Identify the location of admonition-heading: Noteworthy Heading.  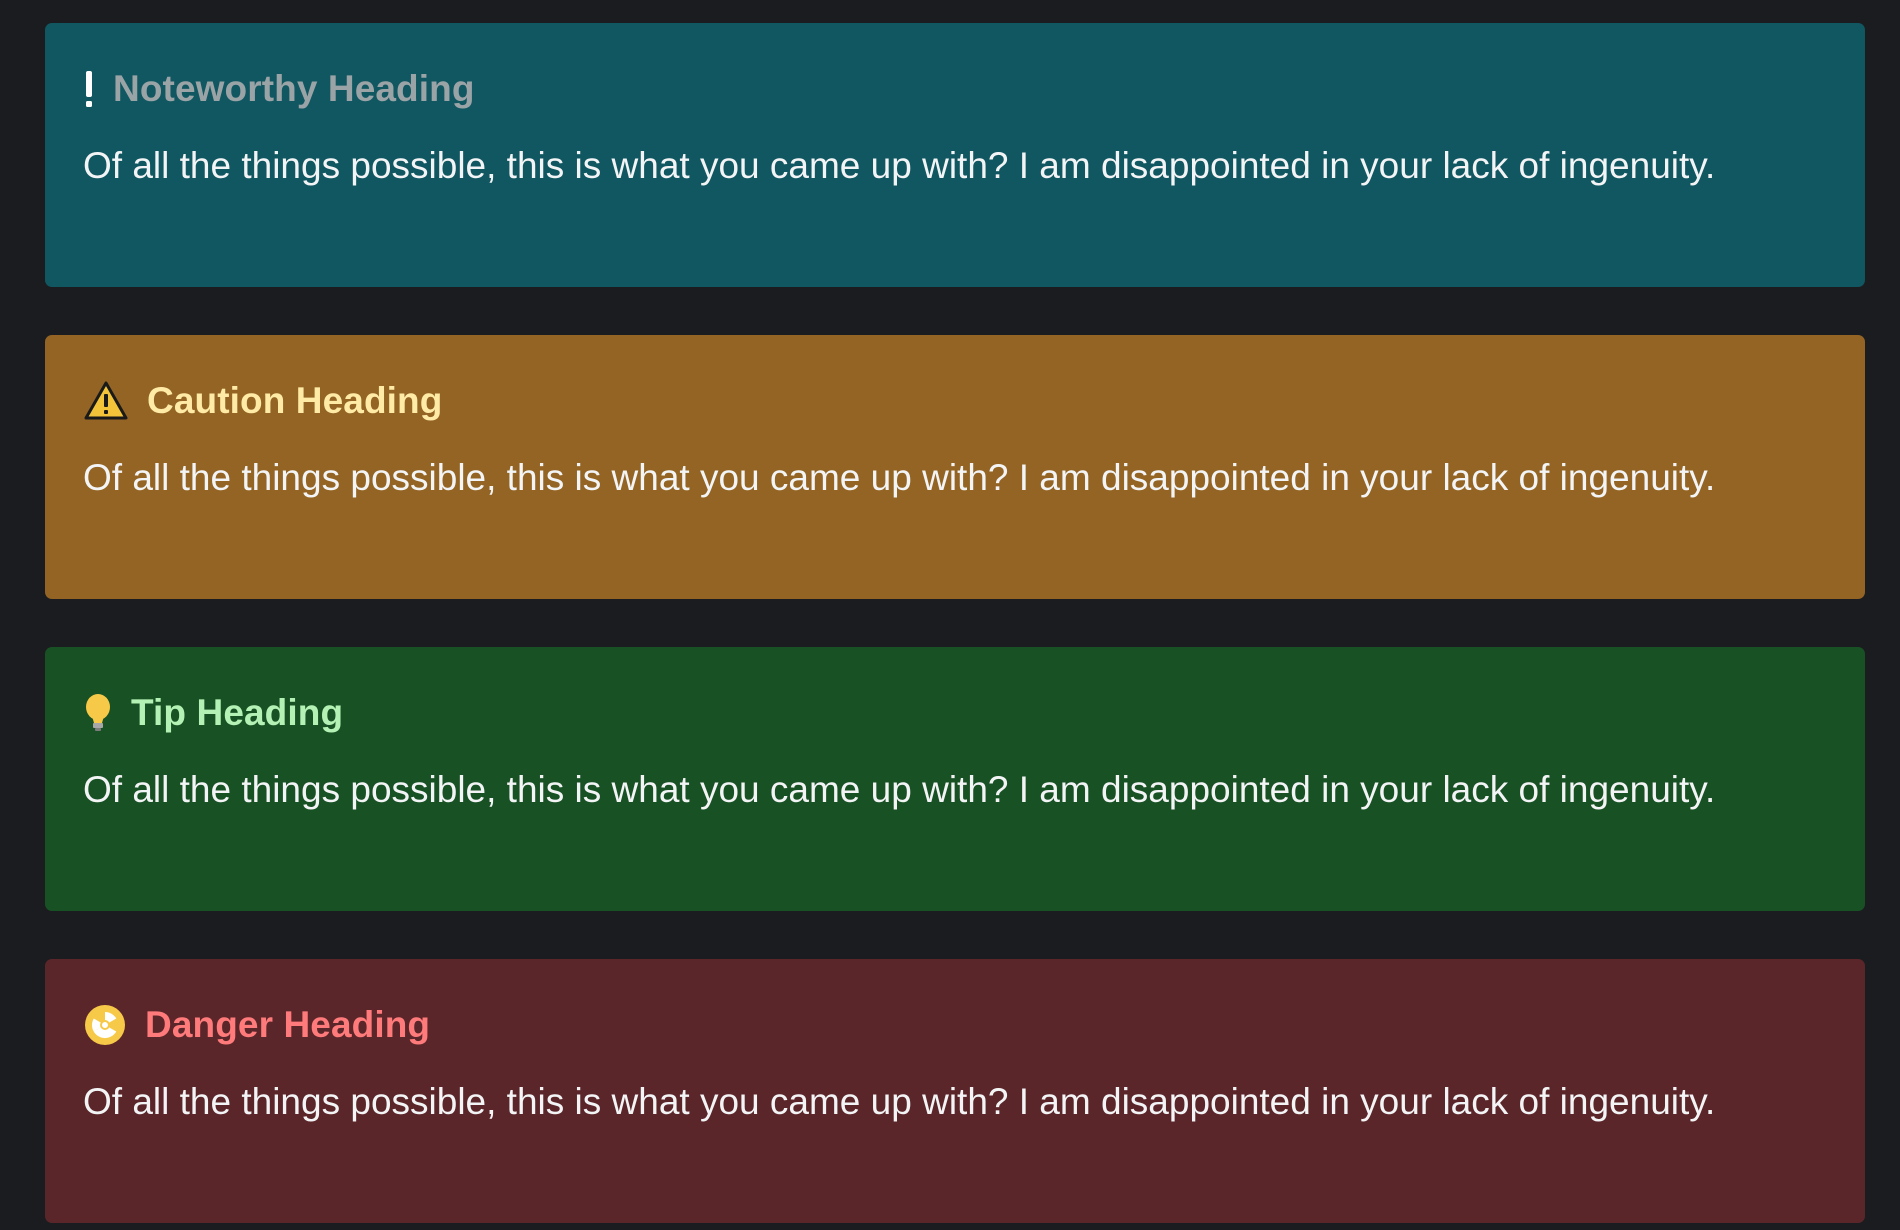
(279, 89).